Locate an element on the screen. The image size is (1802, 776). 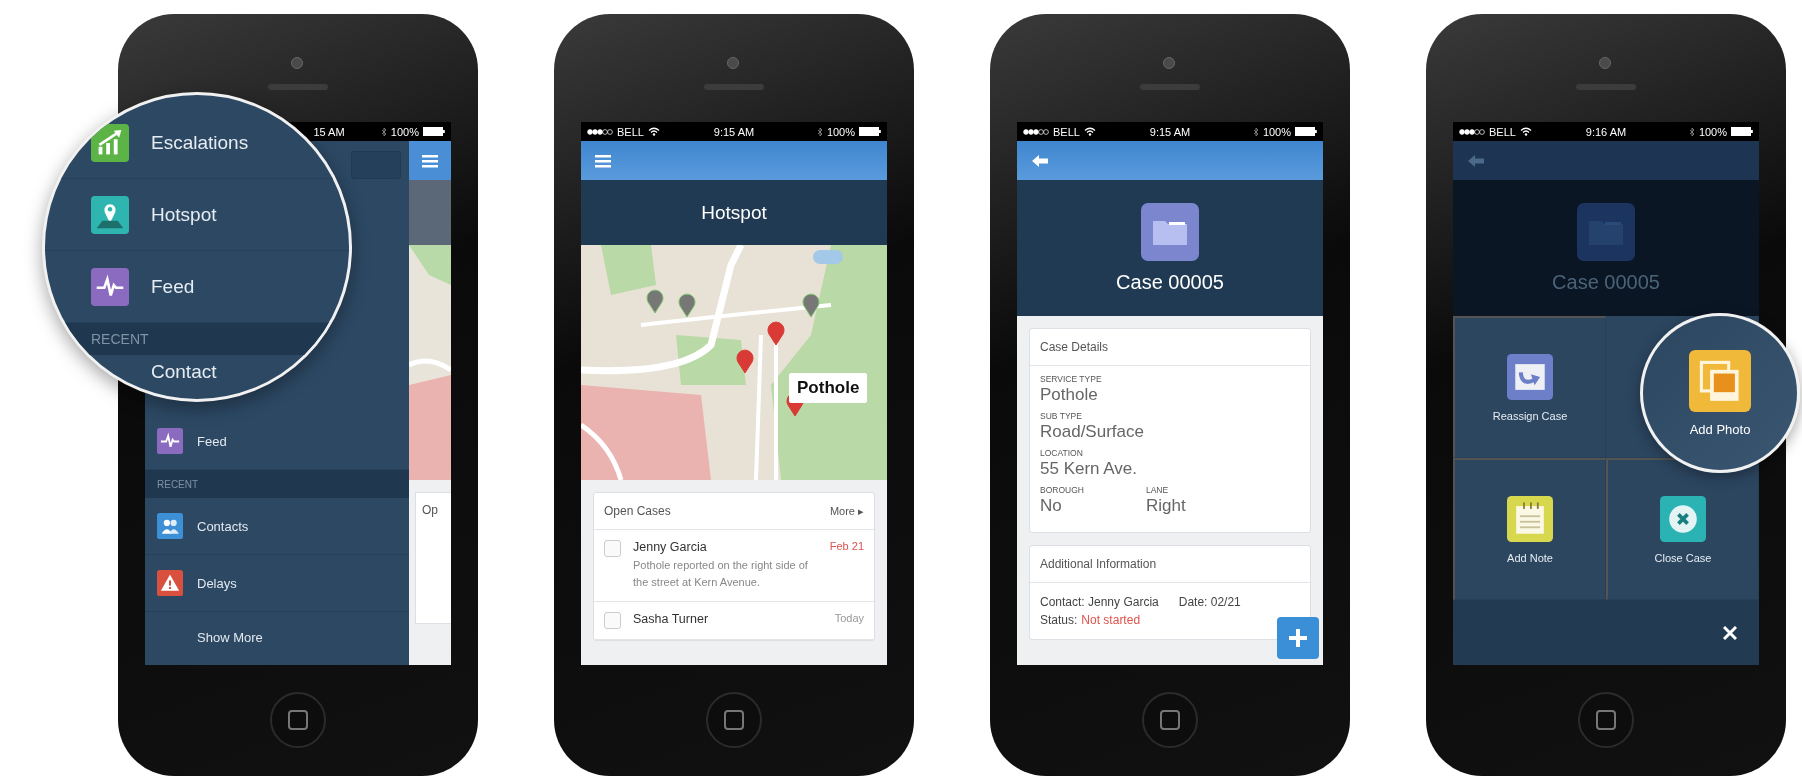
status-time: 15 AM is located at coordinates (329, 131).